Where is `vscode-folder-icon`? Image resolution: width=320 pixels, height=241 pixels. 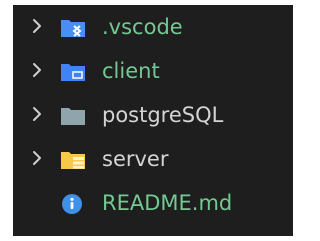
vscode-folder-icon is located at coordinates (73, 28).